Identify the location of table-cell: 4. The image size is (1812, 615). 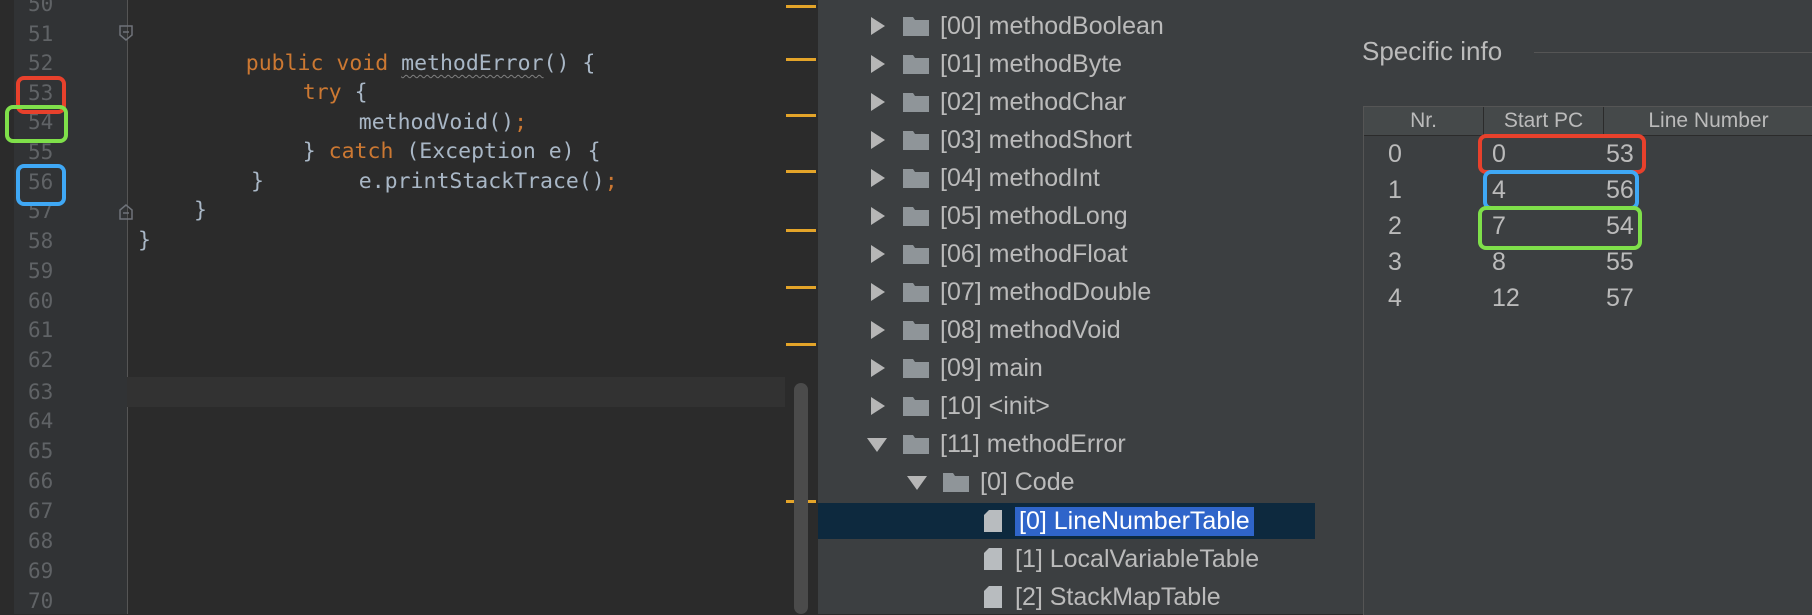
(1395, 298).